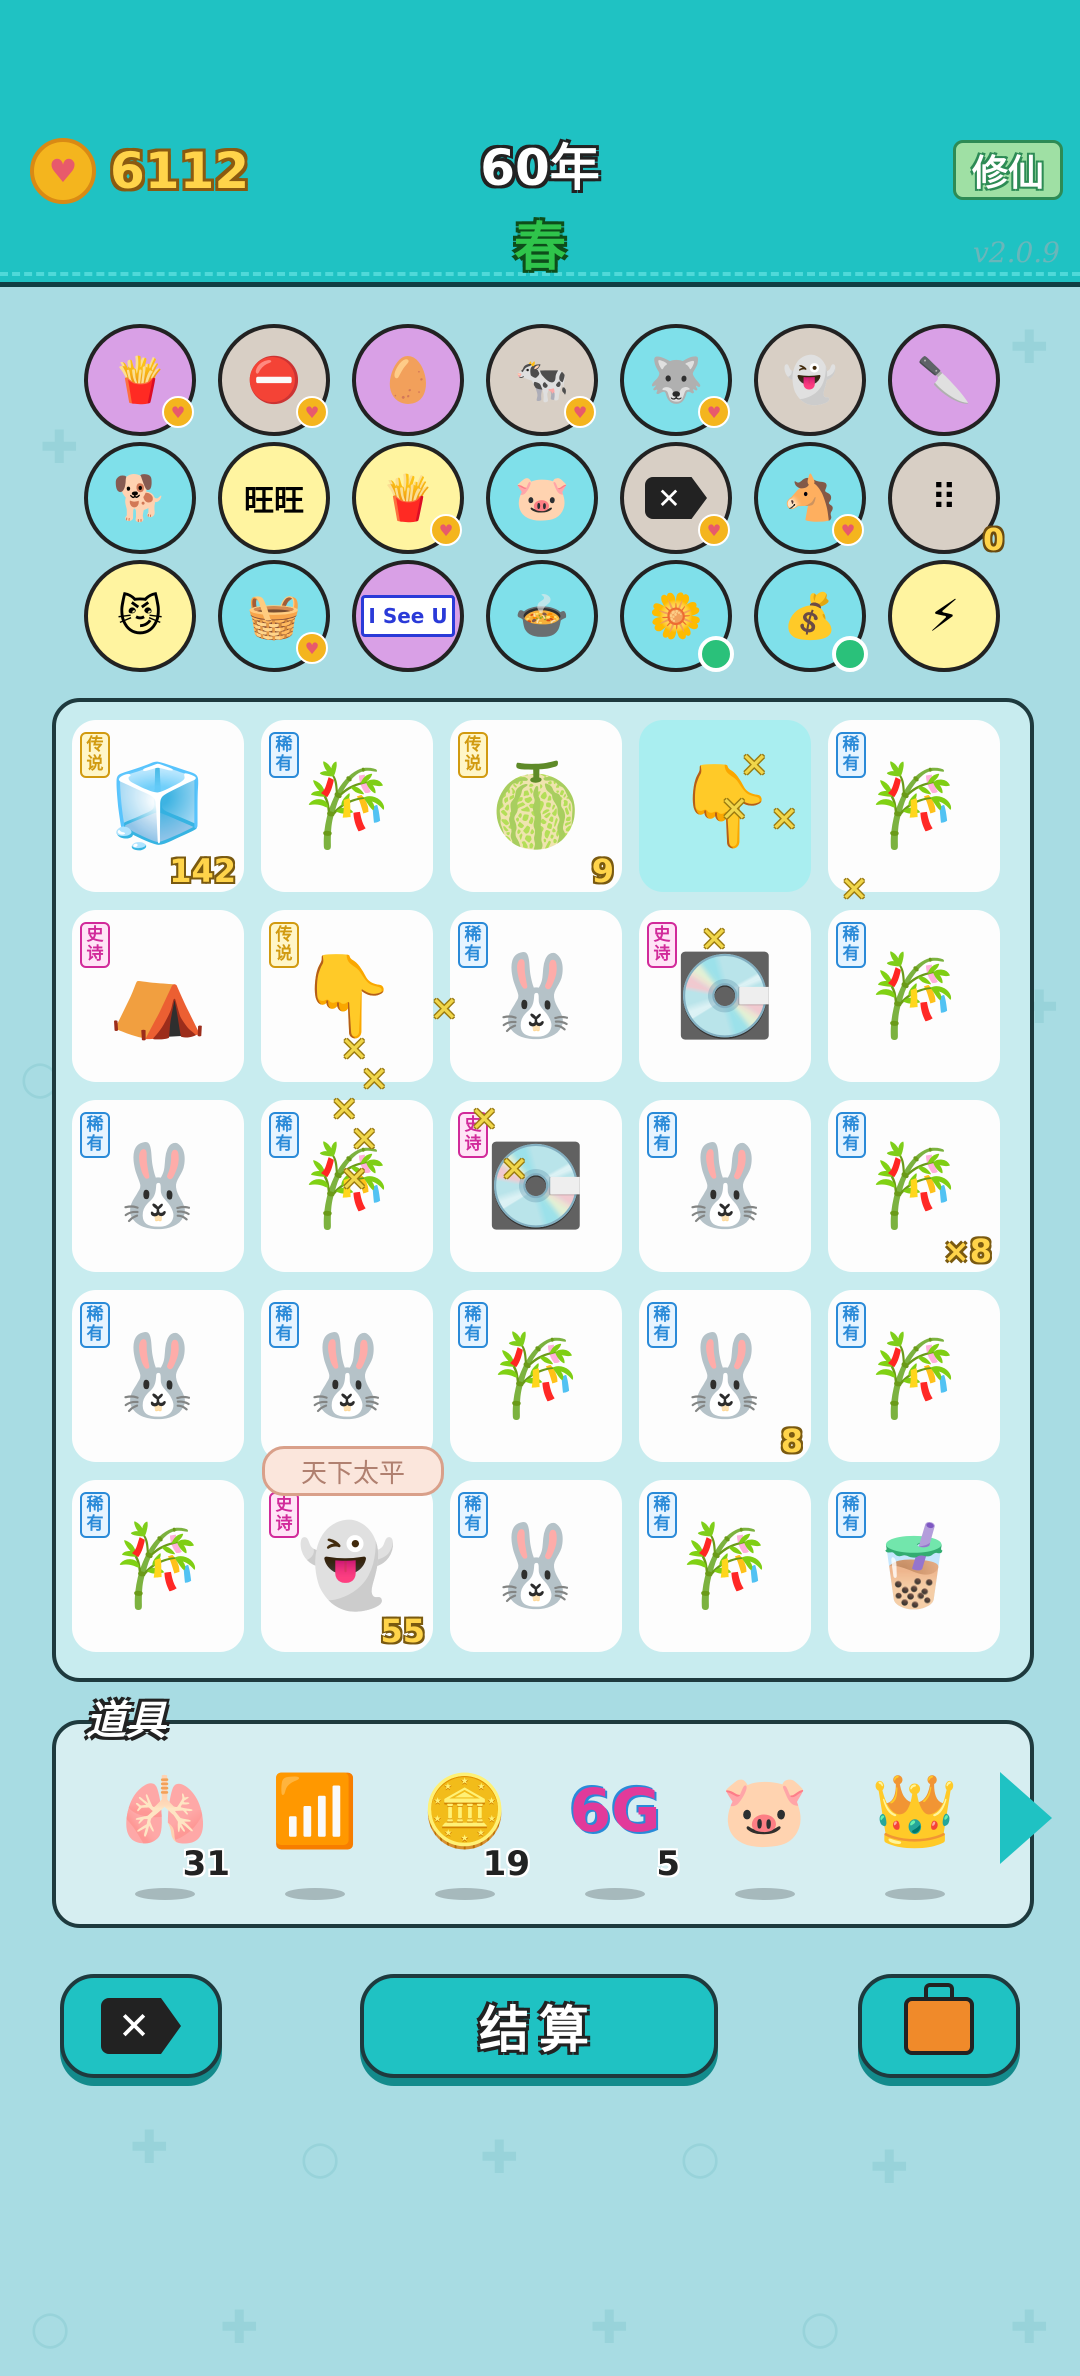 This screenshot has height=2376, width=1080. I want to click on tile-fridge: 🧊 传说 142, so click(158, 806).